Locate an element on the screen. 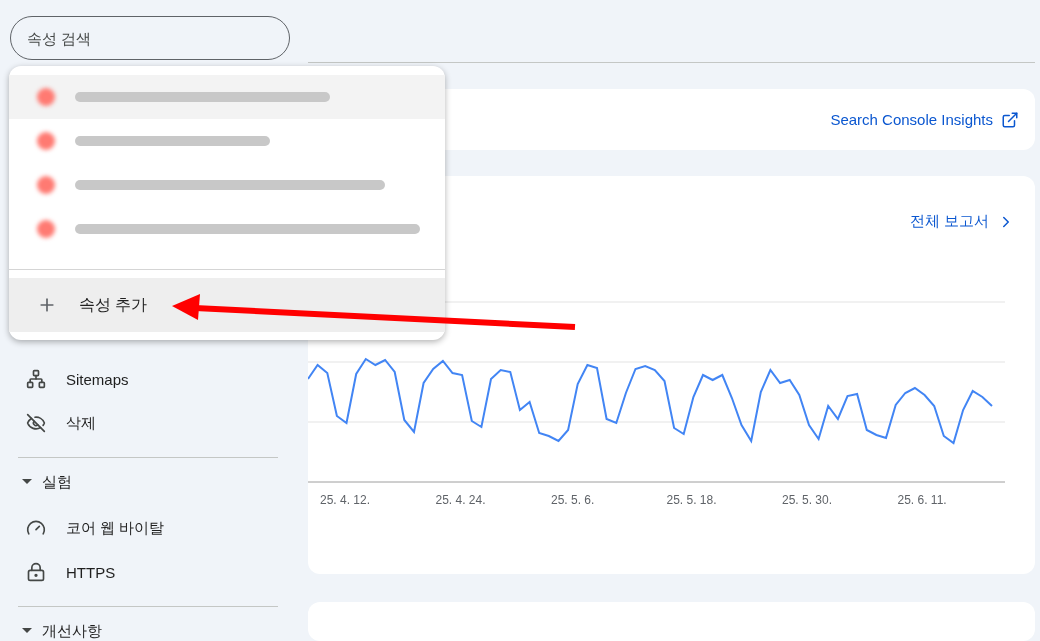 This screenshot has height=641, width=1040. lock-icon is located at coordinates (36, 572).